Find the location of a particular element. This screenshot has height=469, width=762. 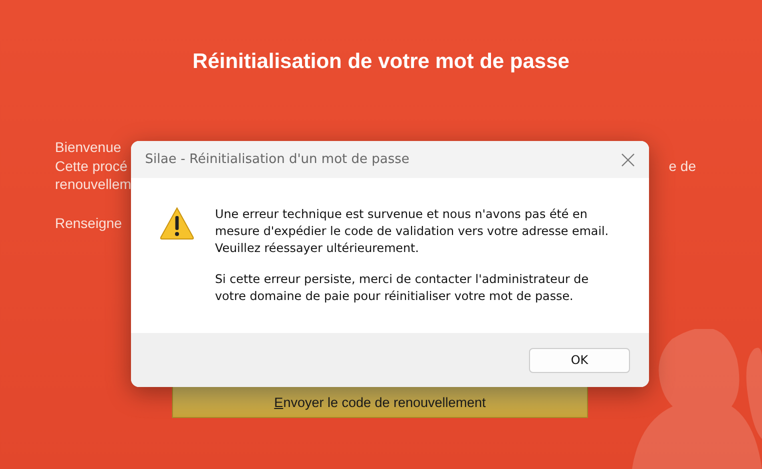

ok-button: OK is located at coordinates (579, 360).